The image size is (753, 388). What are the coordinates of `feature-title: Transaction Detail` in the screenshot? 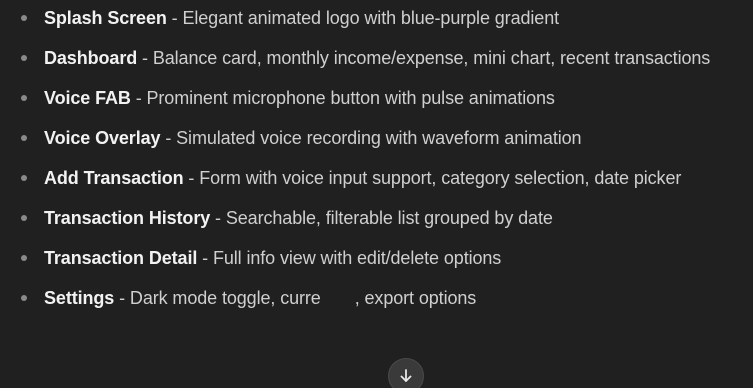 It's located at (121, 258).